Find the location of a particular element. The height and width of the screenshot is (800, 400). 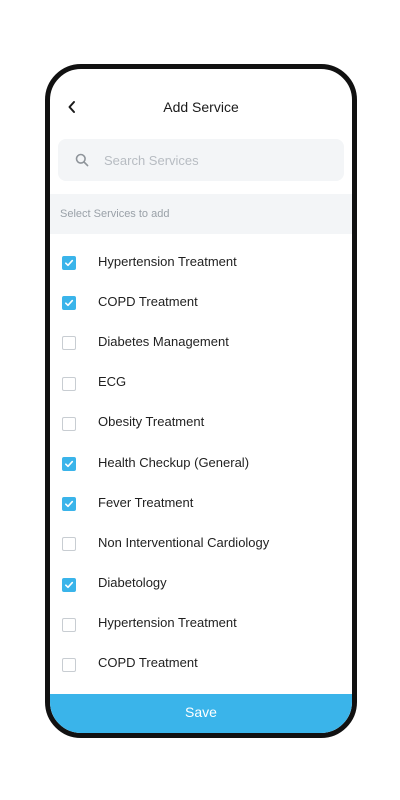

service-label: Non Interventional Cardiology is located at coordinates (184, 542).